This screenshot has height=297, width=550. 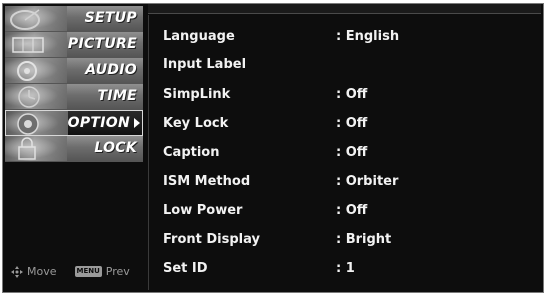 I want to click on prev-hint-label: Prev, so click(x=117, y=271).